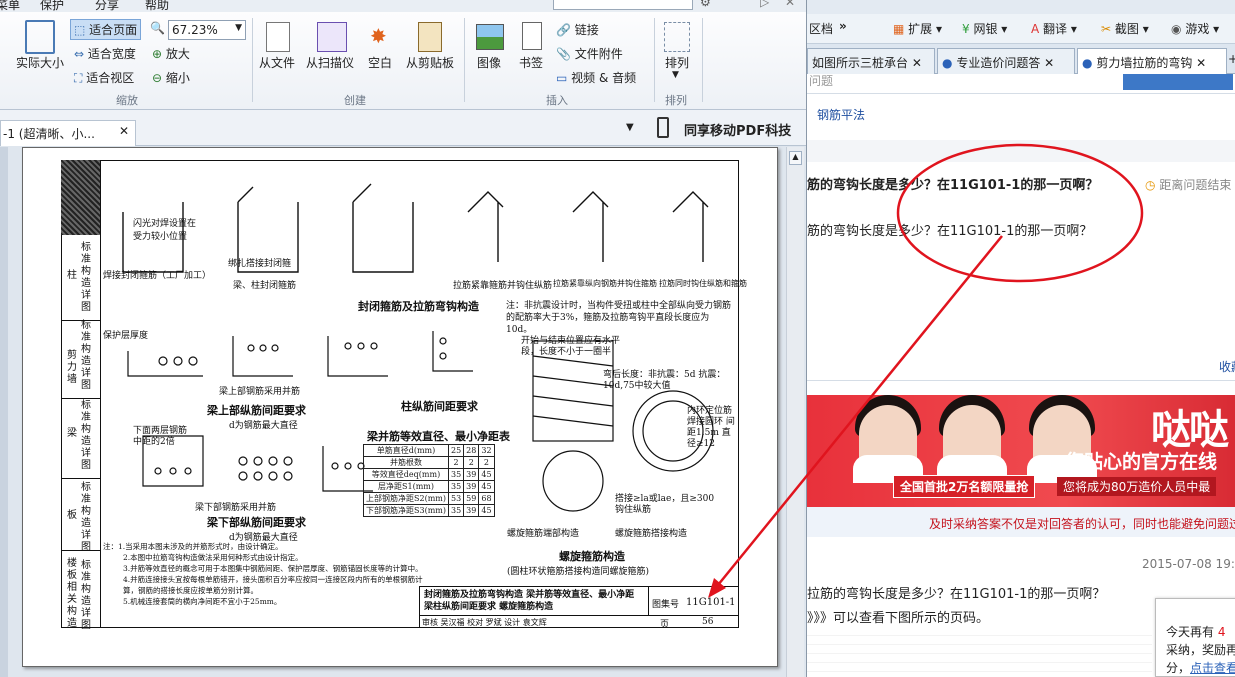 The image size is (1235, 677). I want to click on annotation-arrow-line, so click(860, 410).